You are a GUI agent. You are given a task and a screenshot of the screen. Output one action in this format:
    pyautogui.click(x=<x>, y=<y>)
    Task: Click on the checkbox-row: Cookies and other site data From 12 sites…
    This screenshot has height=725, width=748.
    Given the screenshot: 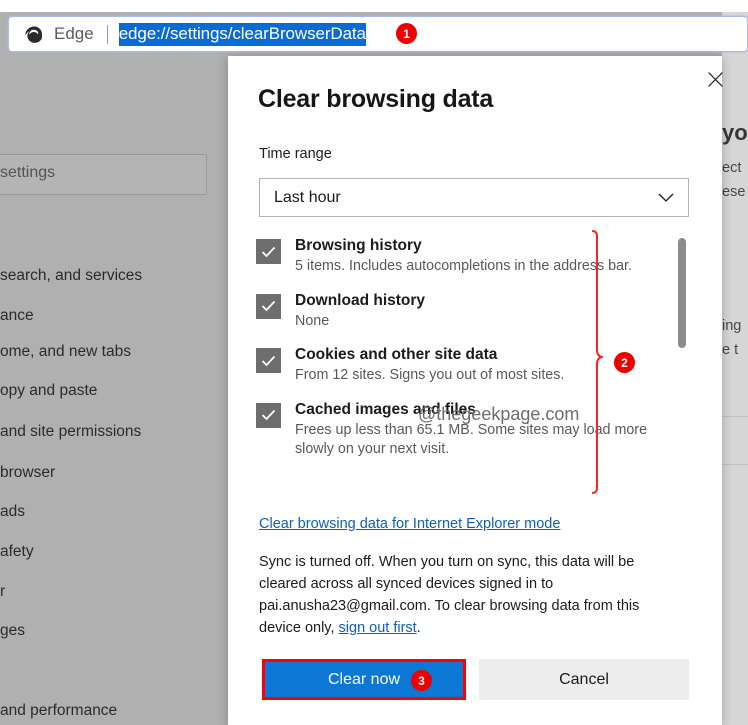 What is the action you would take?
    pyautogui.click(x=462, y=365)
    